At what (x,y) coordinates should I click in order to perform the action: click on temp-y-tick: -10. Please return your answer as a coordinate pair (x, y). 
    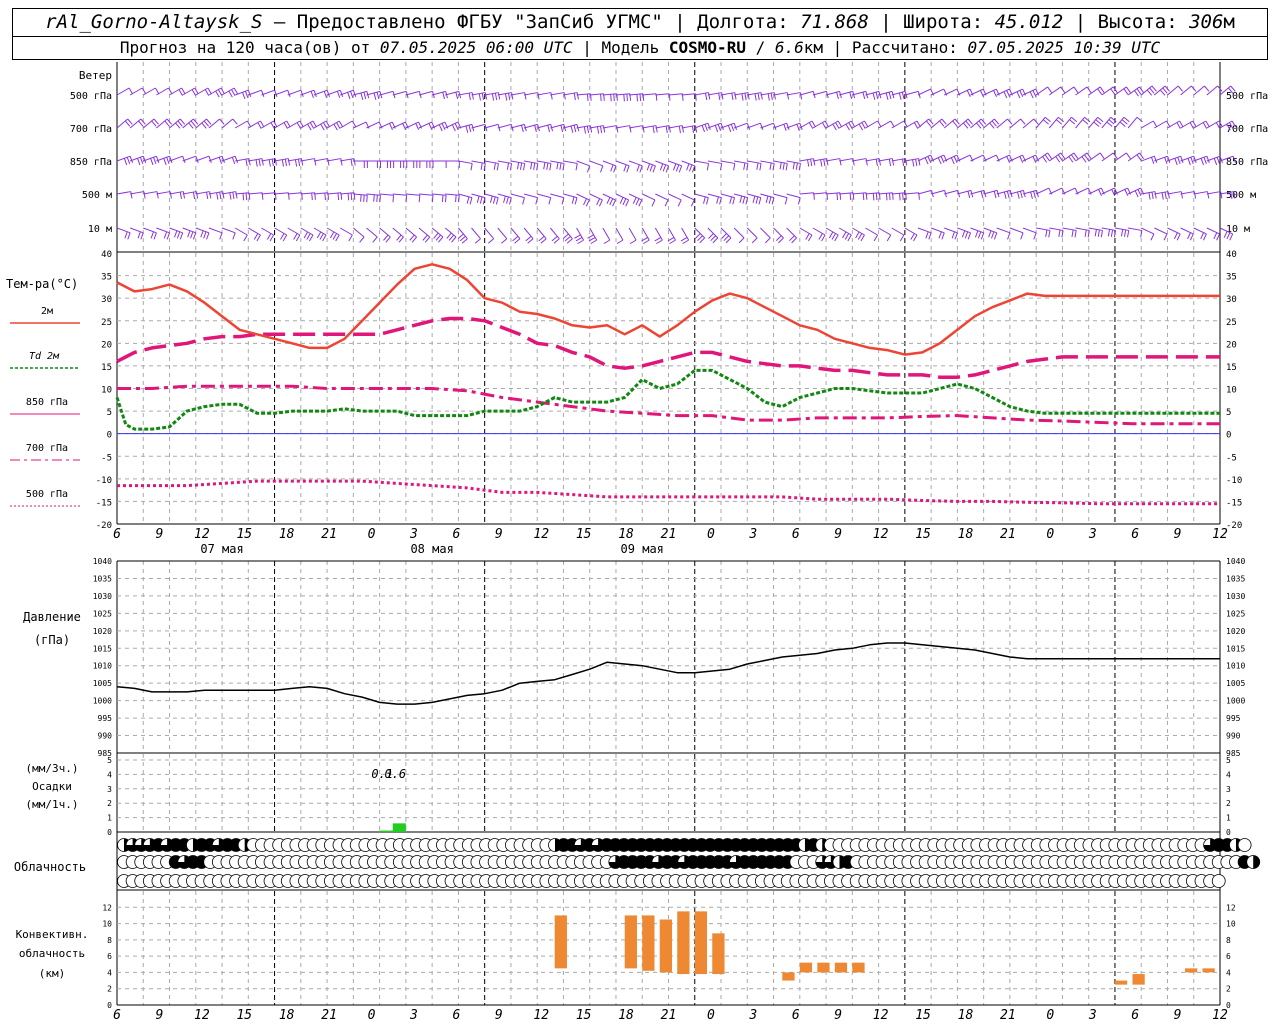
    Looking at the image, I should click on (1234, 481).